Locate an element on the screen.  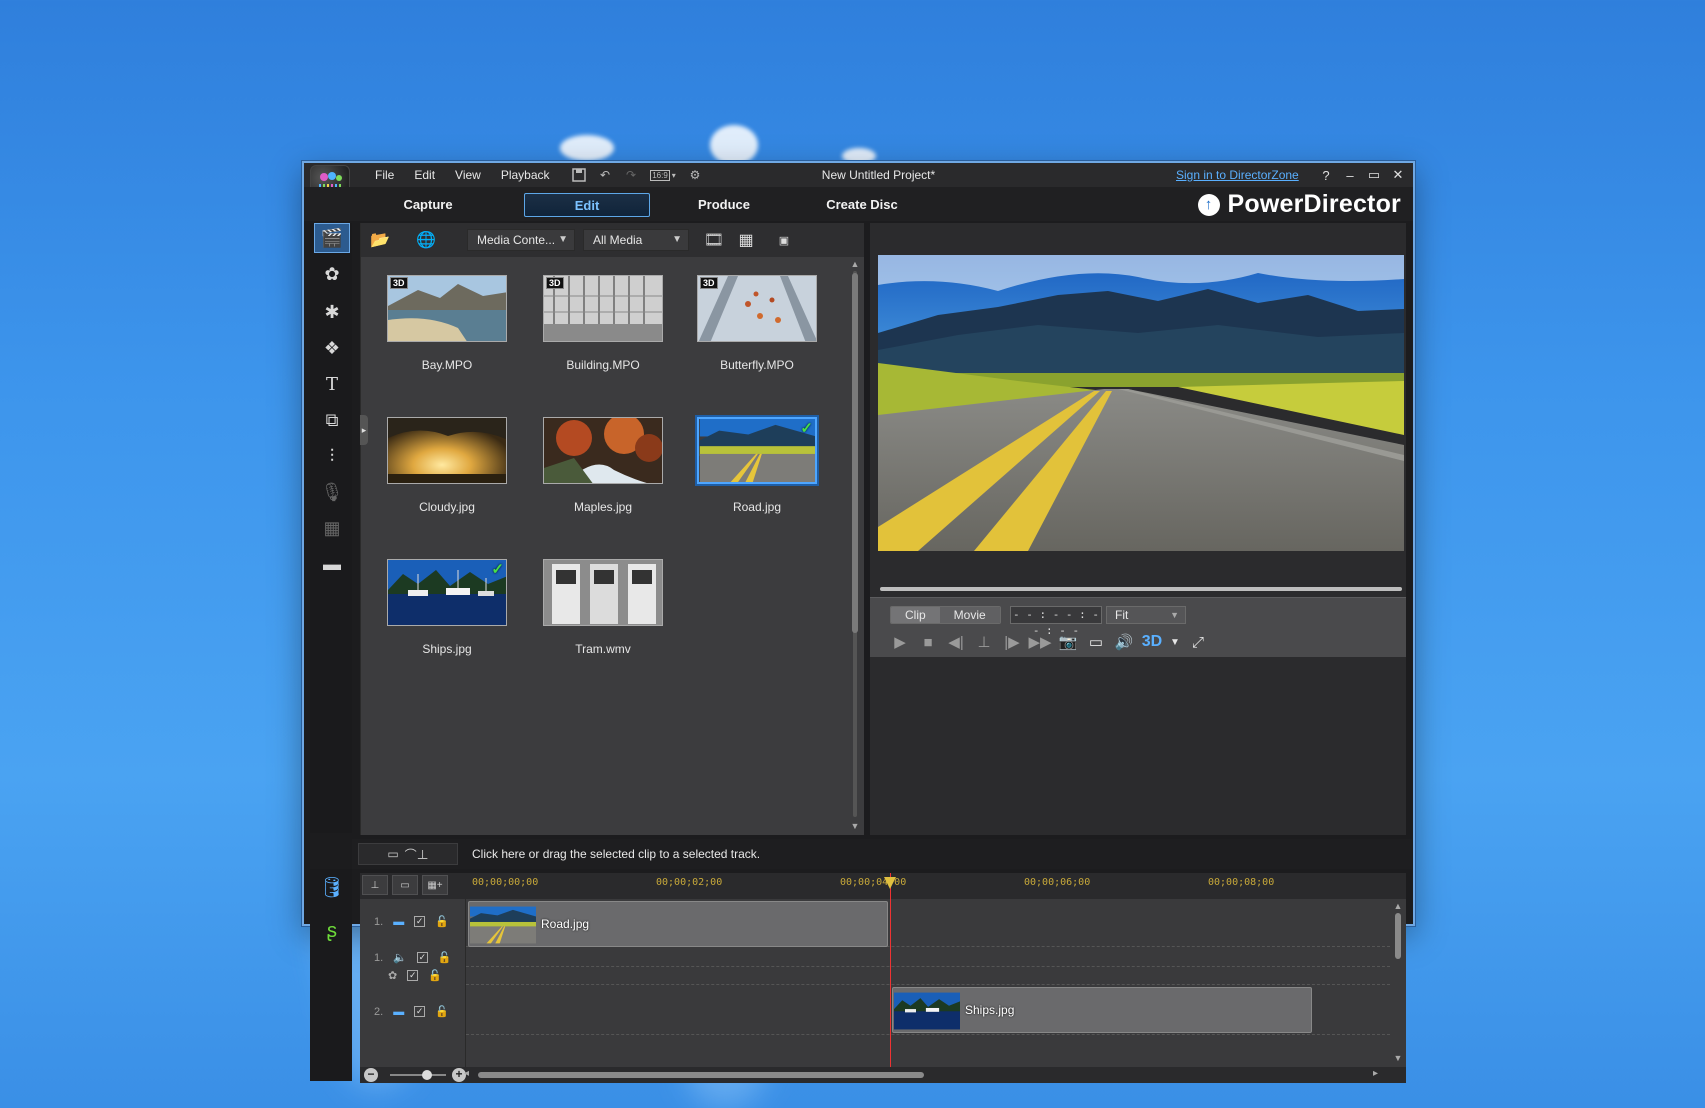
add-track-icon: ▦+ is located at coordinates (435, 885).